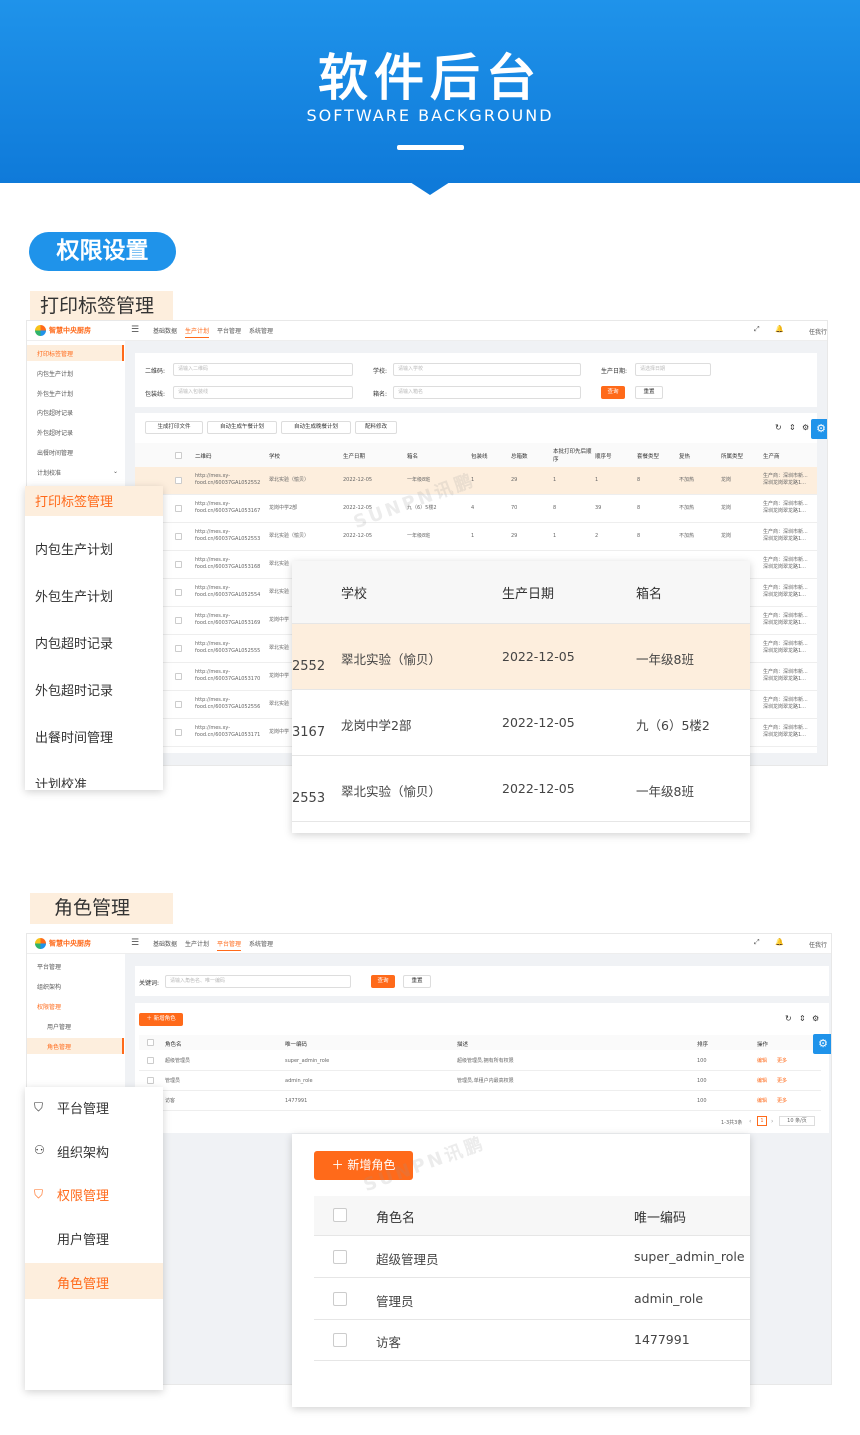 This screenshot has height=1435, width=860. Describe the element at coordinates (797, 1121) in the screenshot. I see `pager-size-select: 10 条/页` at that location.